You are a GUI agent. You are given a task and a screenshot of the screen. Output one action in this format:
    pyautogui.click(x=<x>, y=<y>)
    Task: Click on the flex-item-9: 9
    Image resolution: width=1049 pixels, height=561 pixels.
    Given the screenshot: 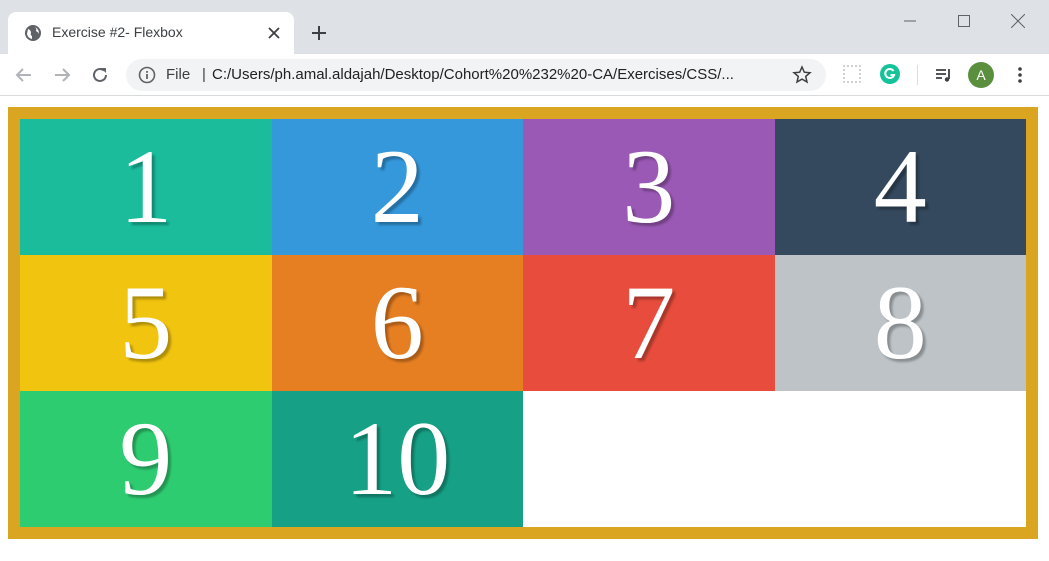 What is the action you would take?
    pyautogui.click(x=146, y=459)
    